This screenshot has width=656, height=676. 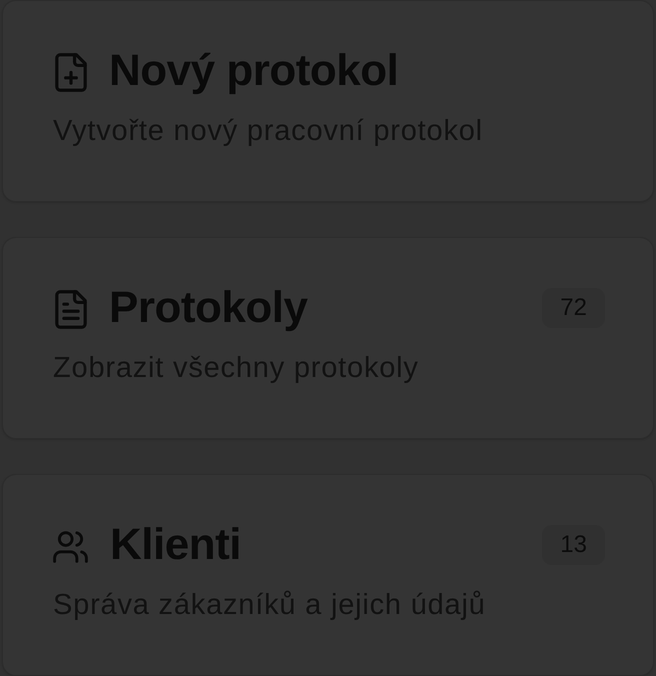 I want to click on document-plus-icon, so click(x=71, y=72).